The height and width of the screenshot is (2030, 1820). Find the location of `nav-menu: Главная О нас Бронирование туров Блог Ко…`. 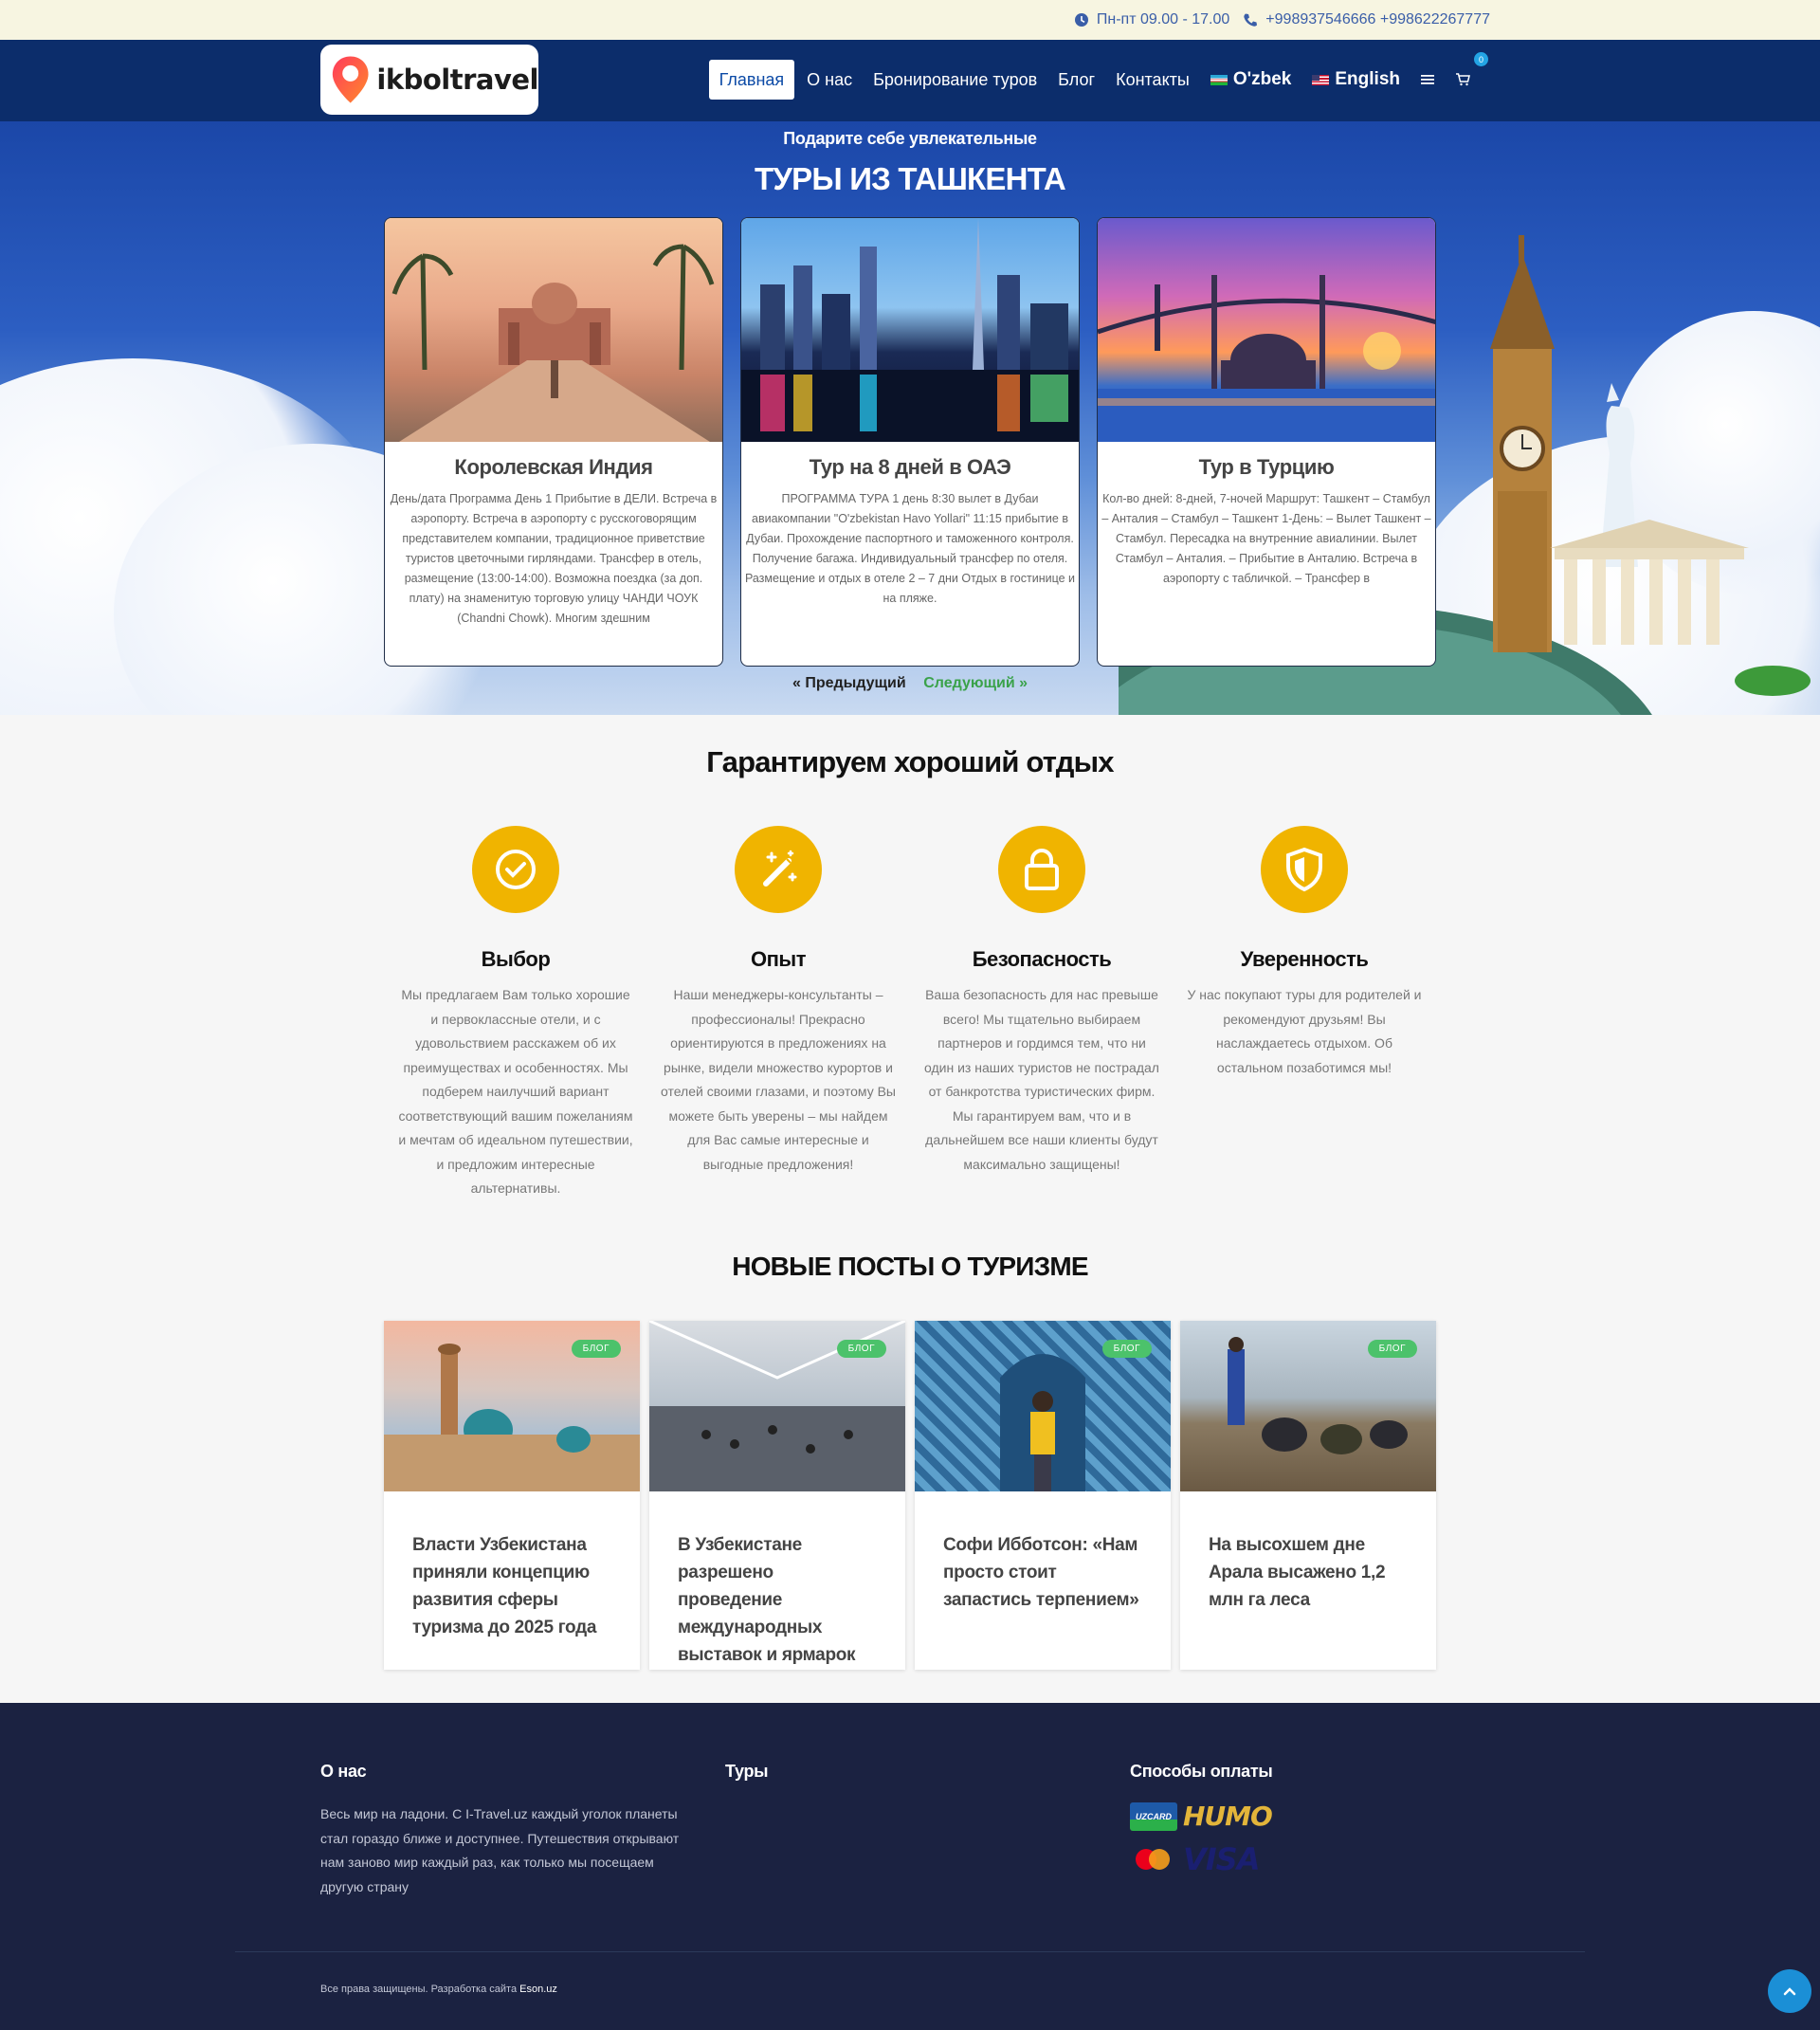

nav-menu: Главная О нас Бронирование туров Блог Ко… is located at coordinates (1098, 76).